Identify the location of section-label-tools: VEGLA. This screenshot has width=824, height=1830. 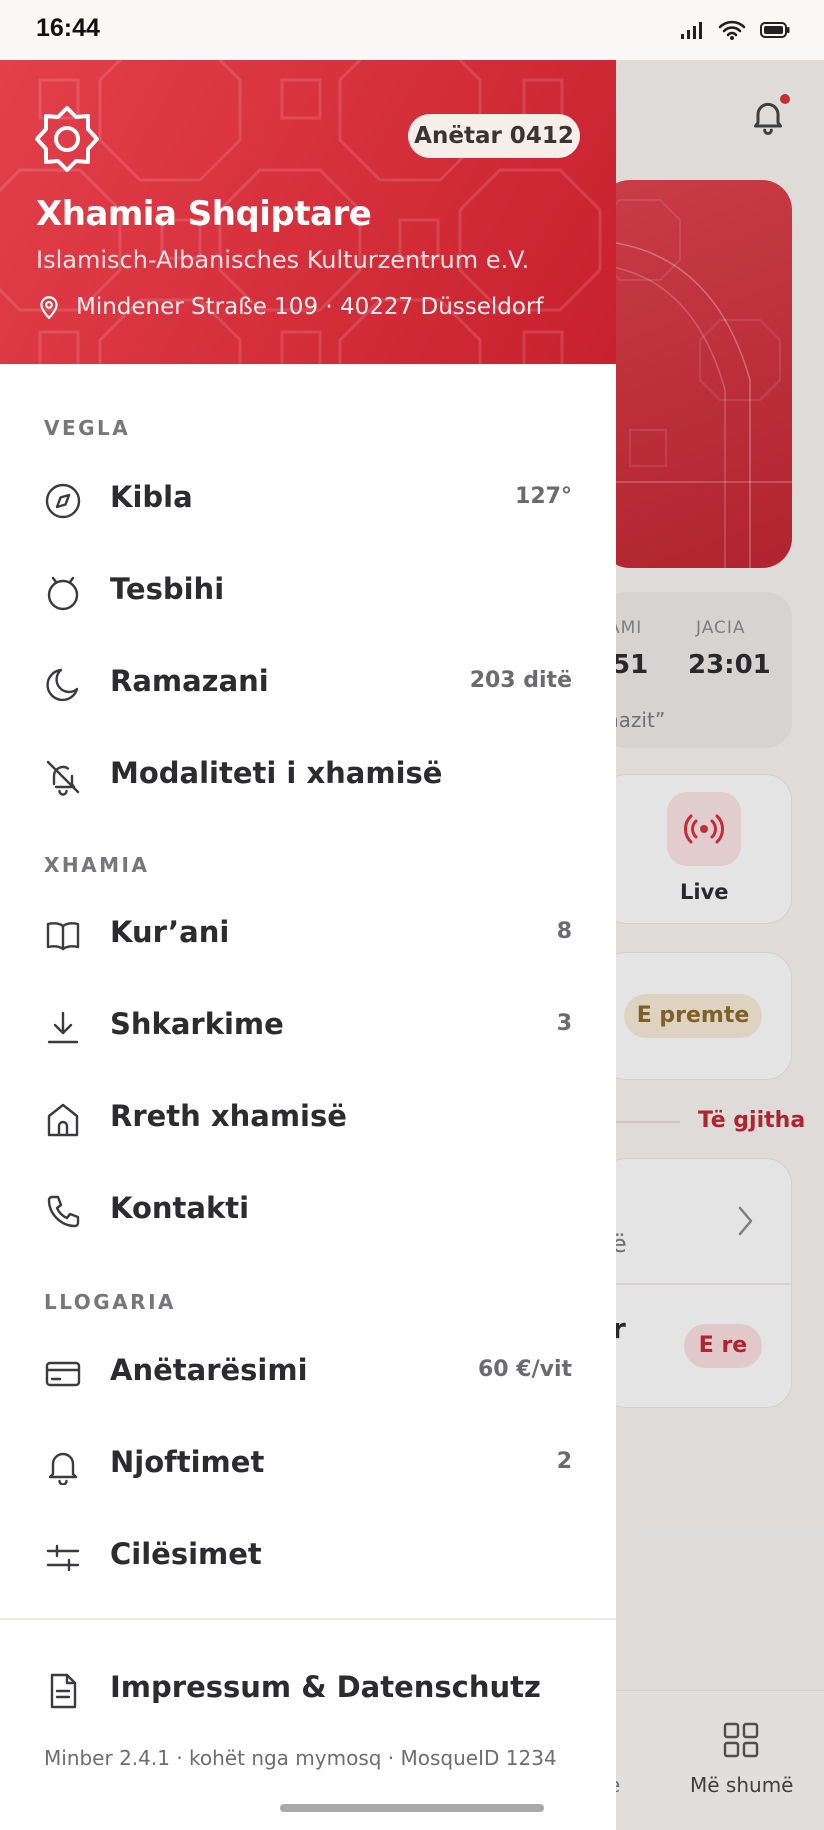
(87, 428).